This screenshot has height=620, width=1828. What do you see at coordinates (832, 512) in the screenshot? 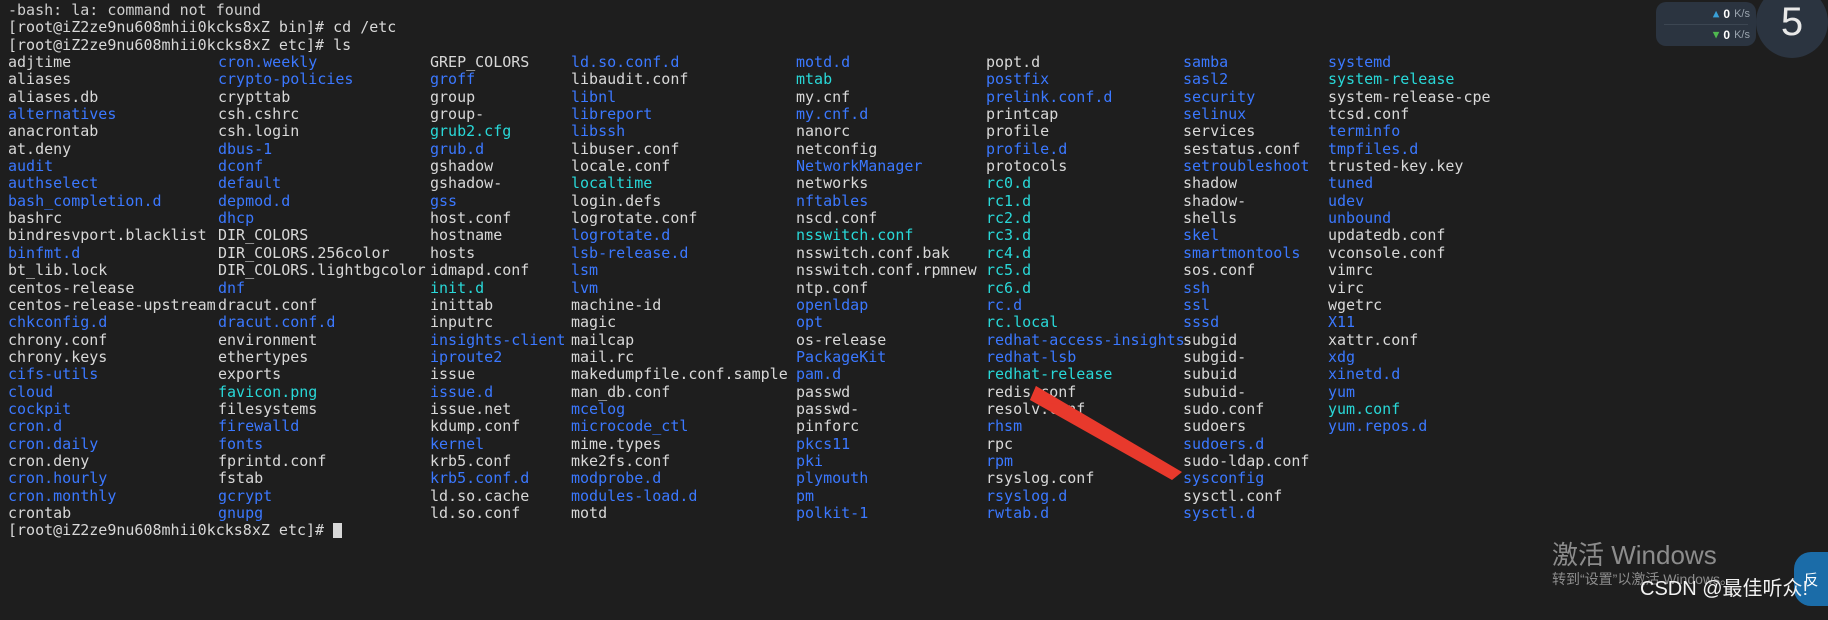
I see `ls-entry: polkit-1` at bounding box center [832, 512].